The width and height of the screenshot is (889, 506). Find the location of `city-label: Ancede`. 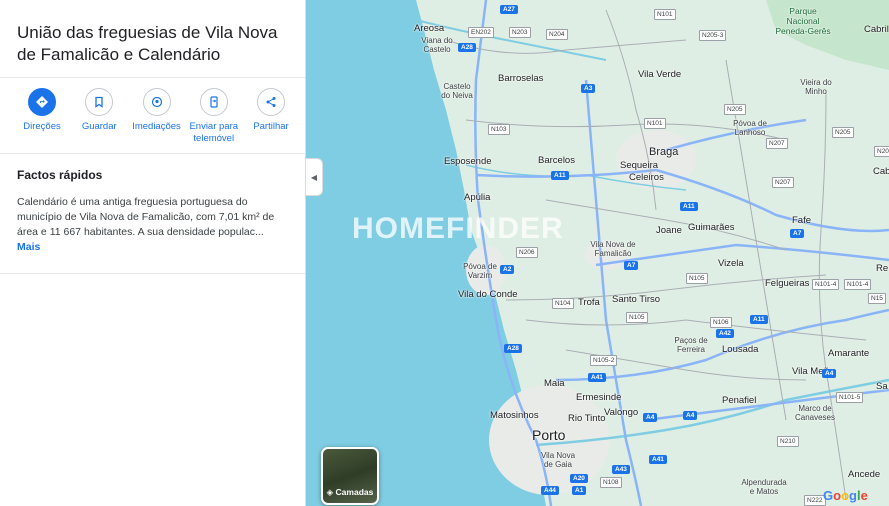

city-label: Ancede is located at coordinates (864, 474).